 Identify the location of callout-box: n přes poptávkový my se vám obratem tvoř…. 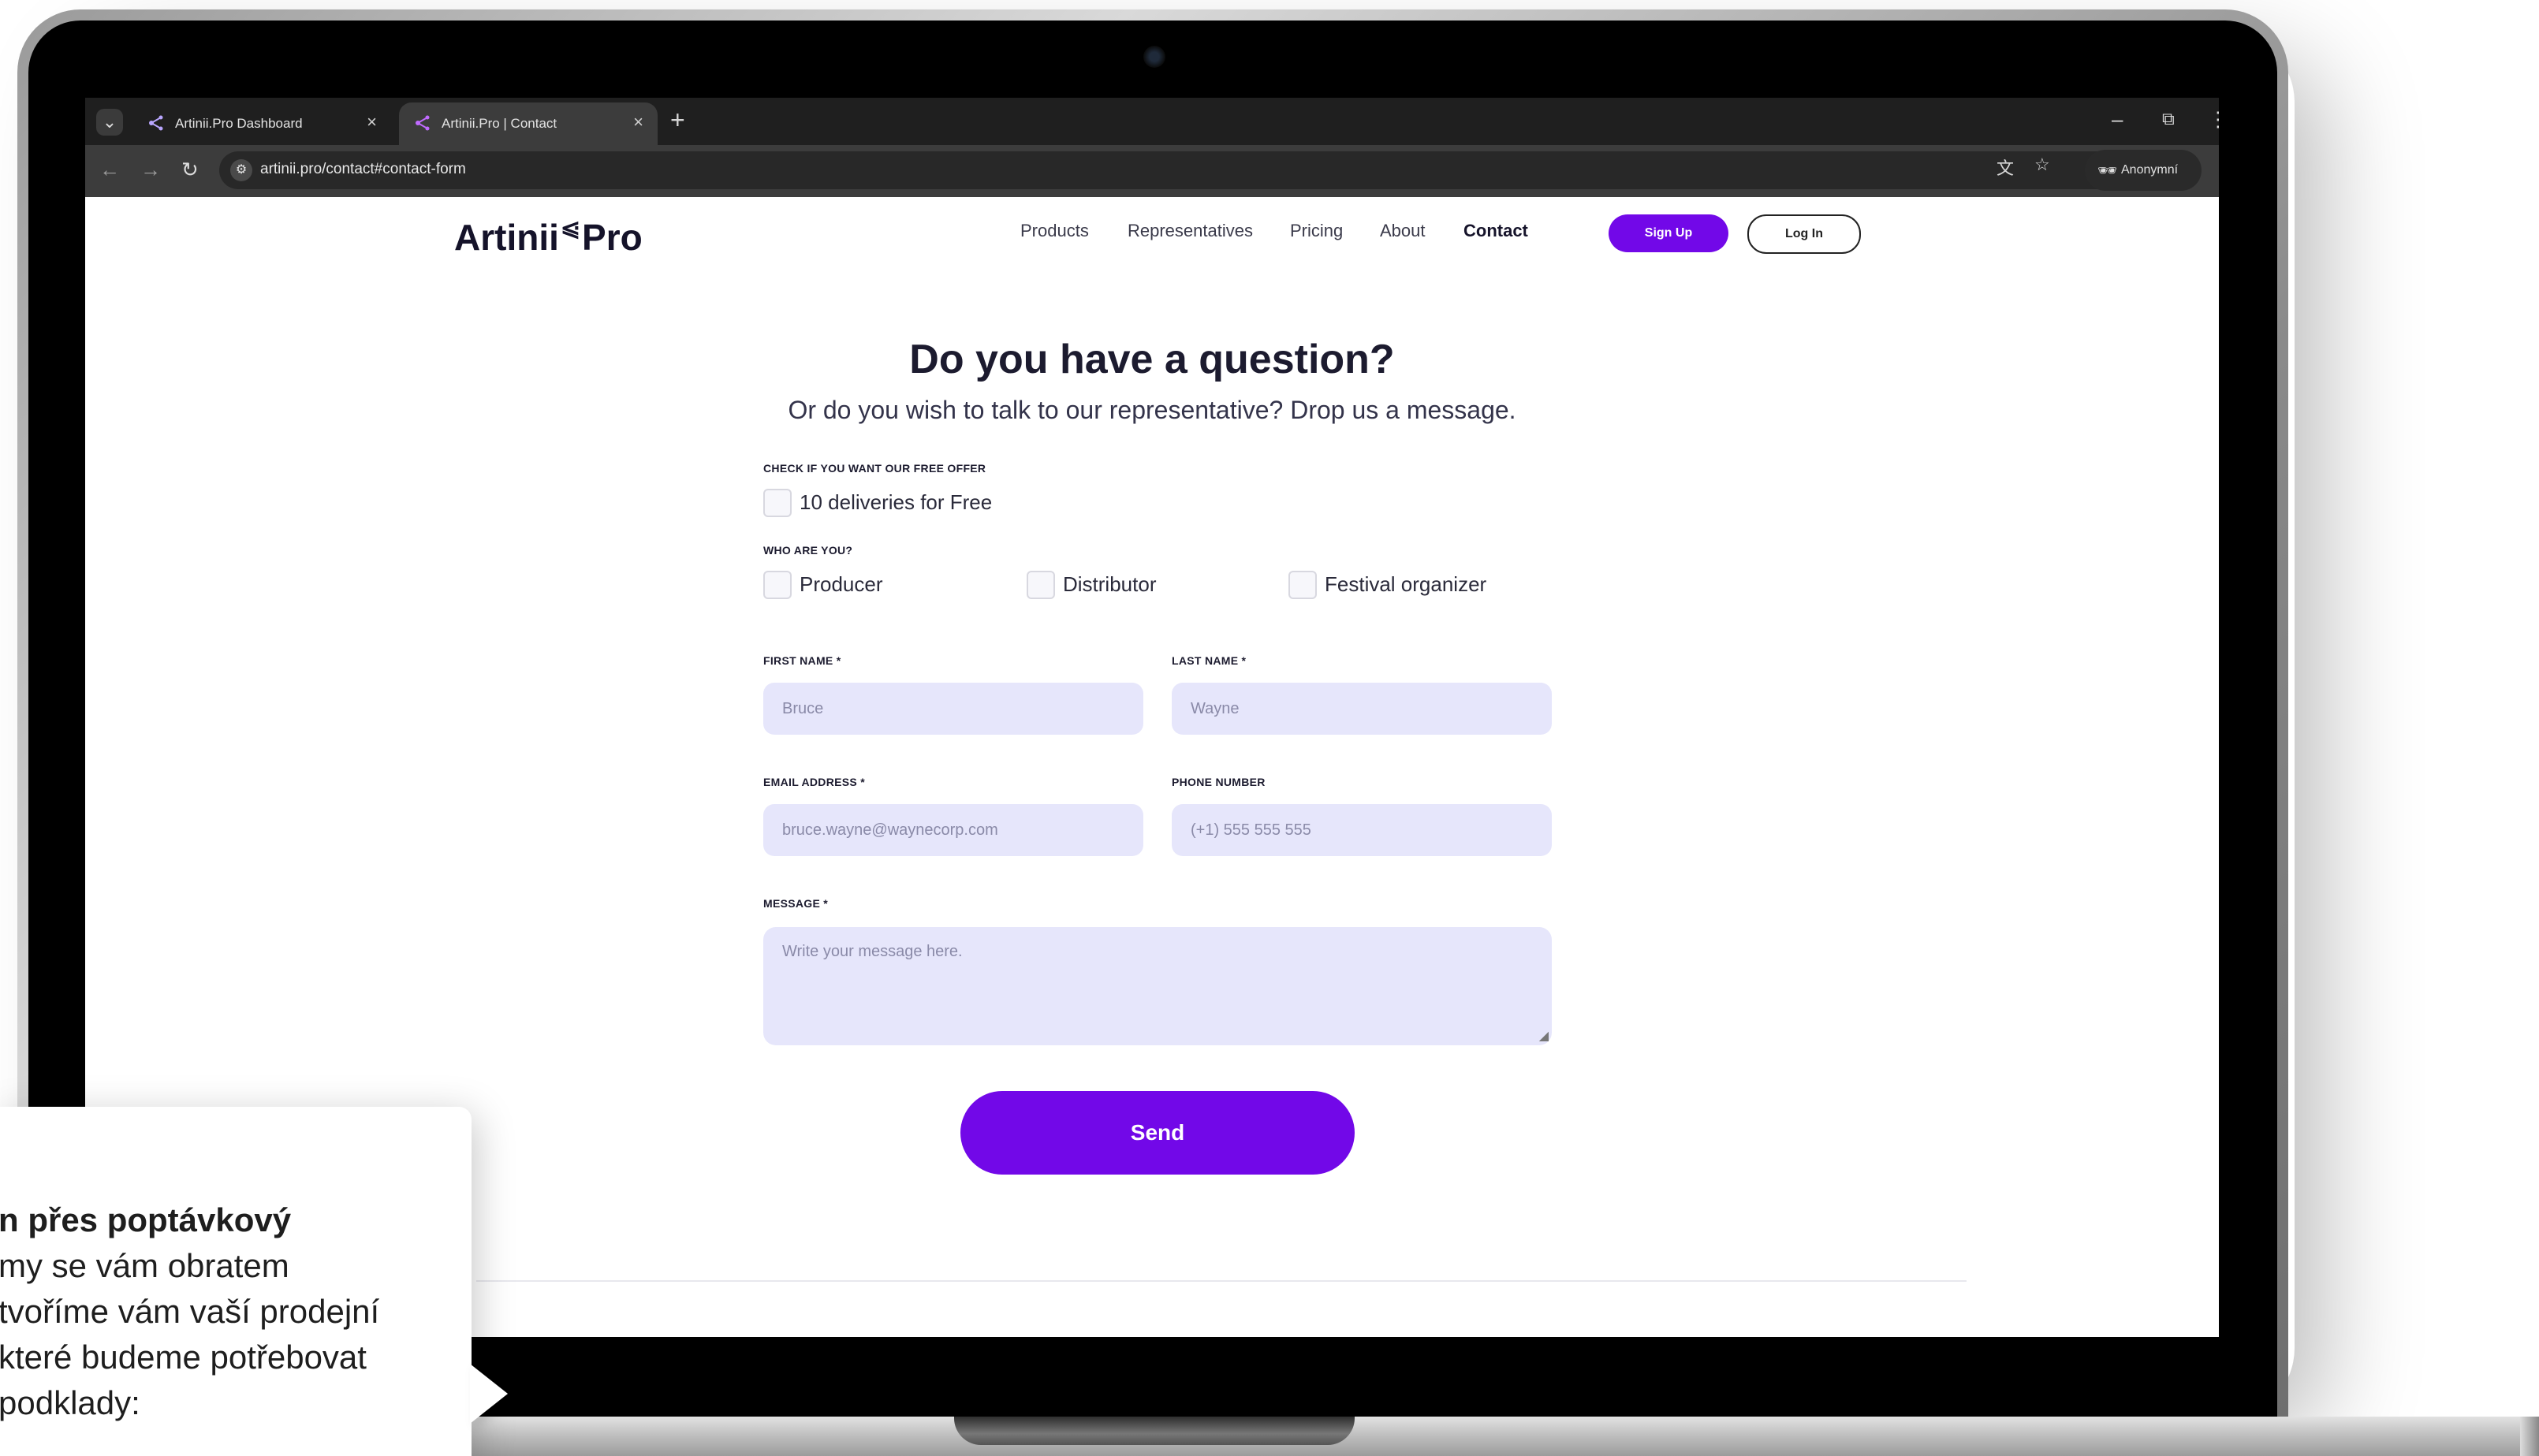
(236, 1281).